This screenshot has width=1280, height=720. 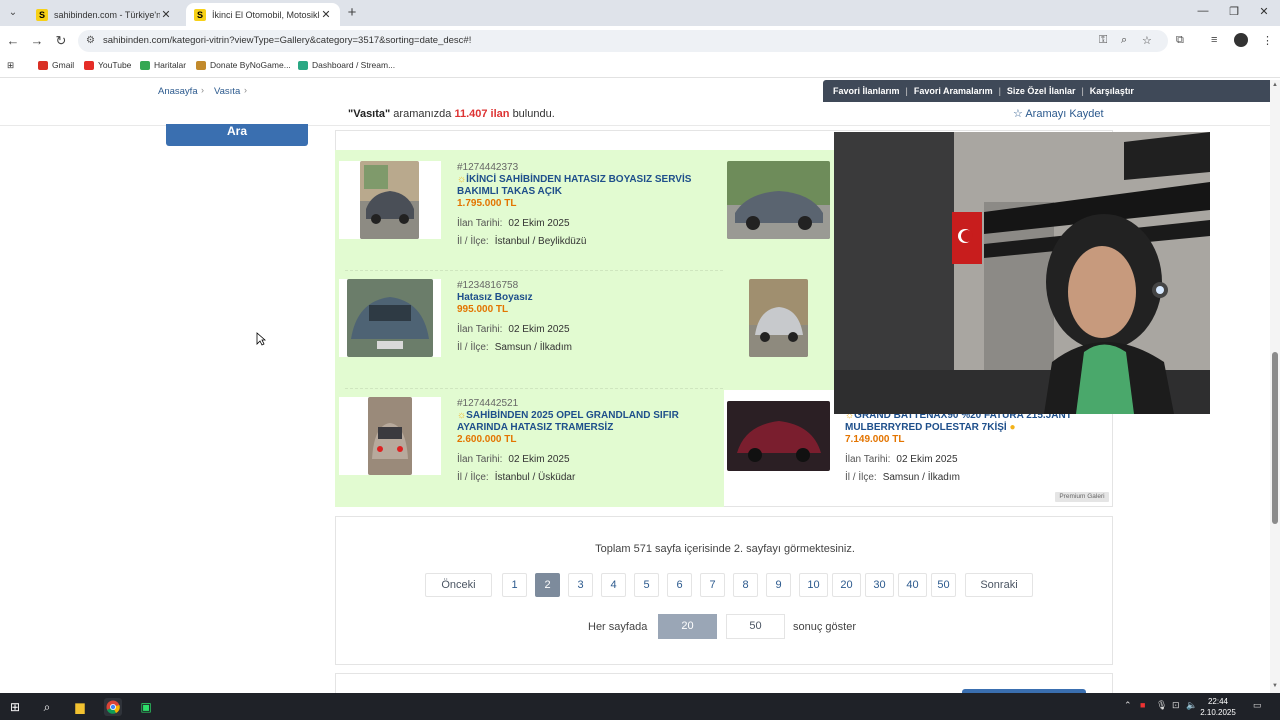 What do you see at coordinates (483, 309) in the screenshot?
I see `ad-price: 995.000 TL` at bounding box center [483, 309].